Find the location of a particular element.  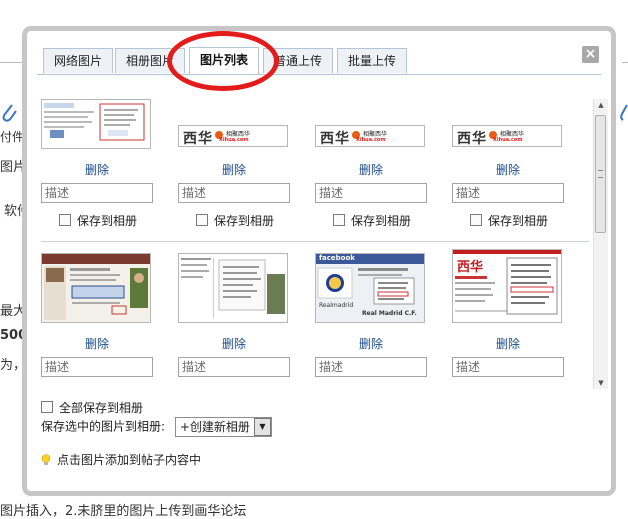

hint-text: 点击图片添加到帖子内容中 is located at coordinates (129, 460).